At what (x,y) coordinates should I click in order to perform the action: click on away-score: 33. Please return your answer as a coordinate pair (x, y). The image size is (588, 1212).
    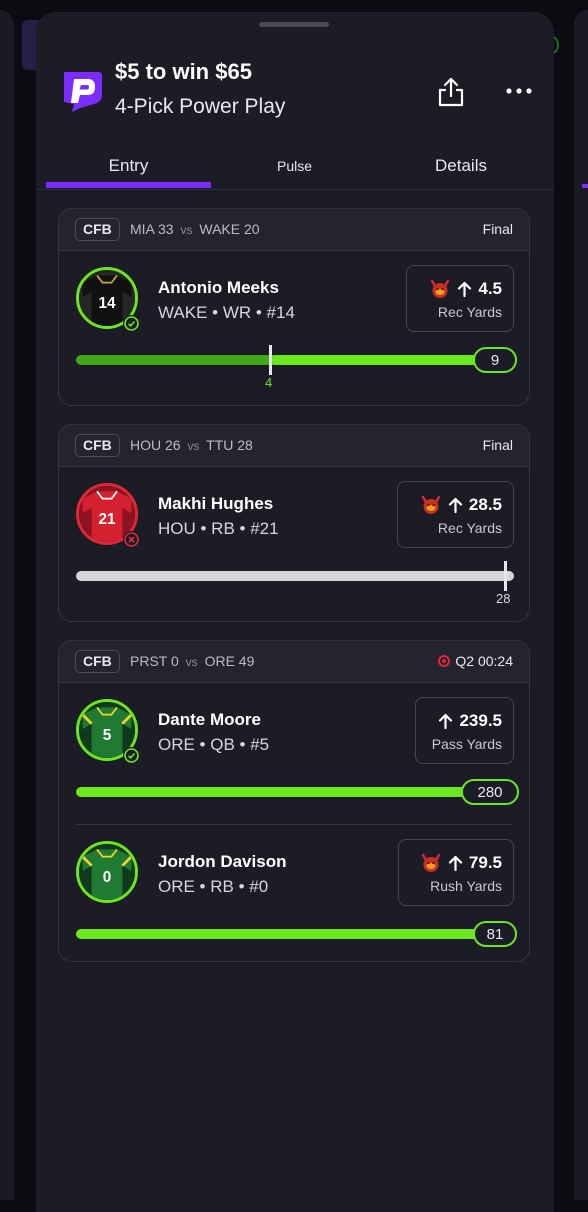
    Looking at the image, I should click on (166, 229).